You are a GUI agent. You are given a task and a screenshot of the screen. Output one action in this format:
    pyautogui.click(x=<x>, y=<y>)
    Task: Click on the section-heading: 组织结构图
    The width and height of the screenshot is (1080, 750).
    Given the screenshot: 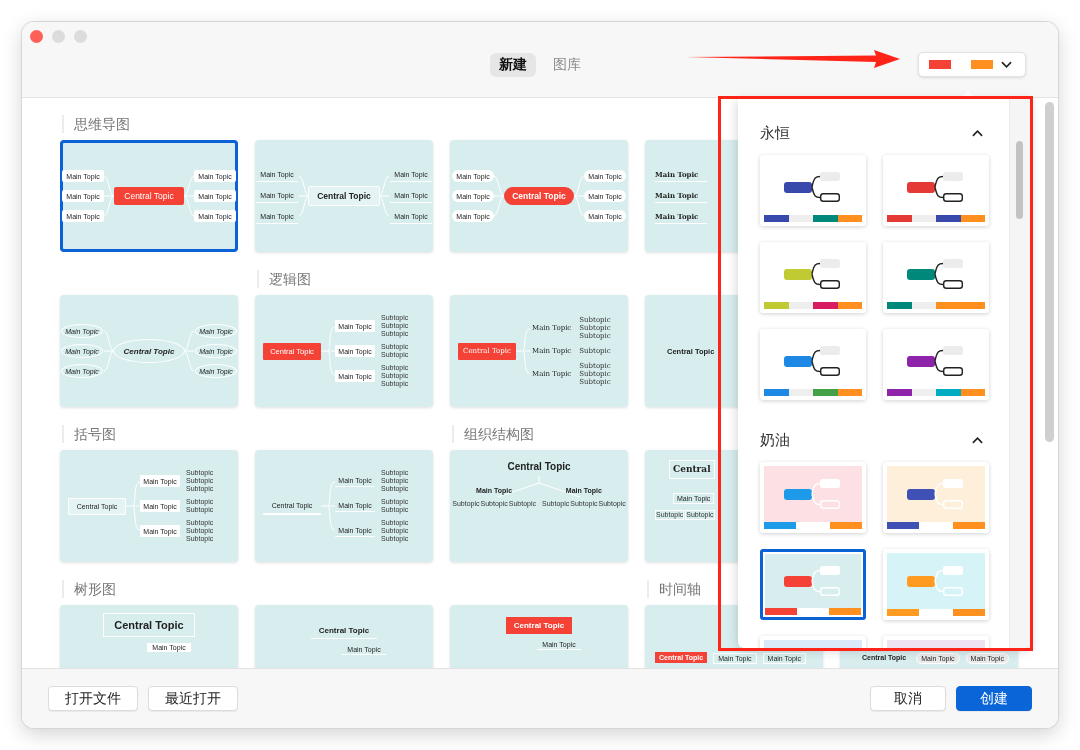 What is the action you would take?
    pyautogui.click(x=493, y=434)
    